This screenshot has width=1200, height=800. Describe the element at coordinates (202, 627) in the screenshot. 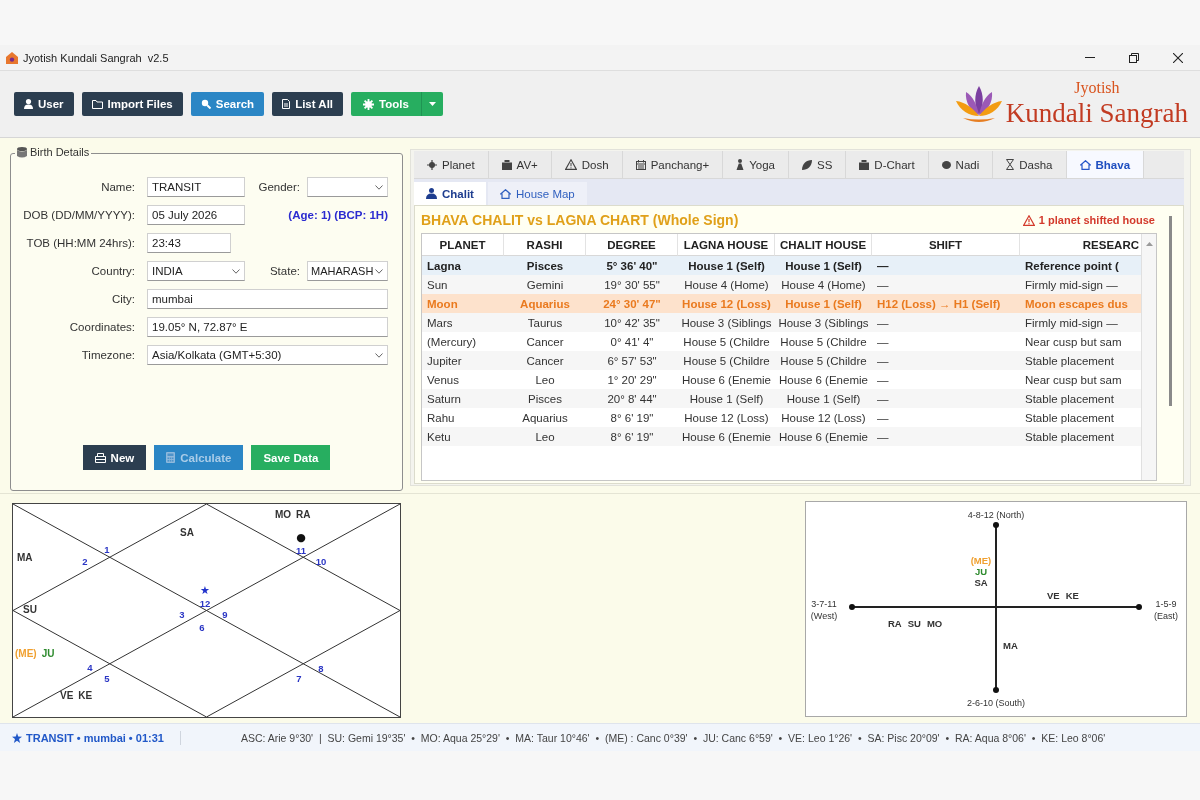

I see `house-number: 6` at that location.